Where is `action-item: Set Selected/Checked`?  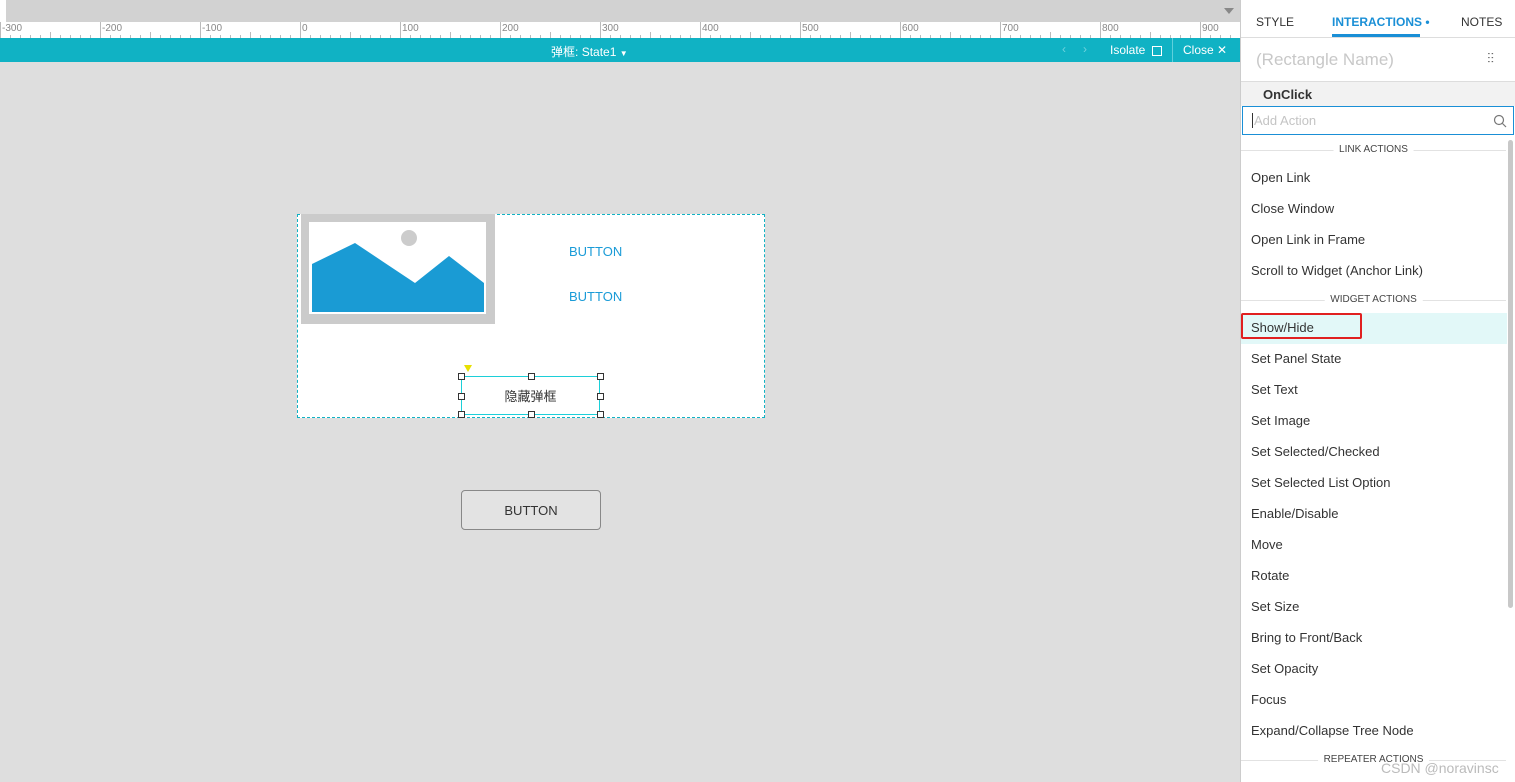 action-item: Set Selected/Checked is located at coordinates (1374, 452).